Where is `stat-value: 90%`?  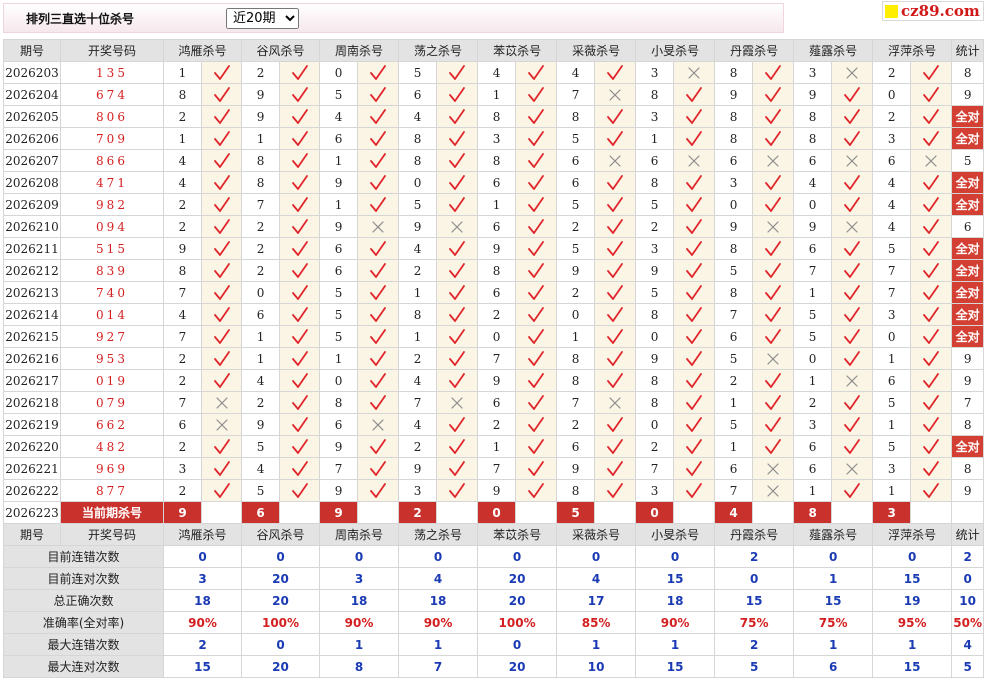
stat-value: 90% is located at coordinates (359, 622).